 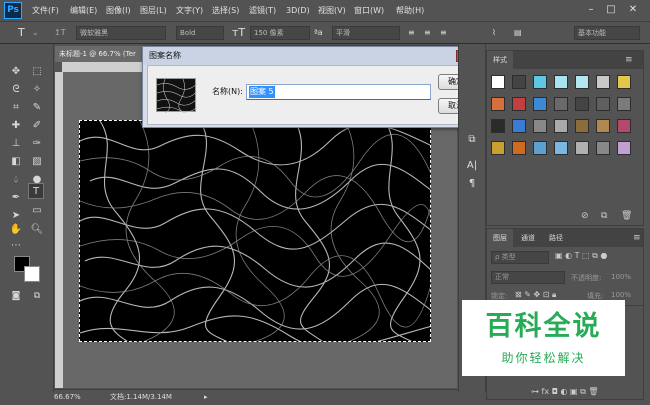 What do you see at coordinates (83, 11) in the screenshot?
I see `menu-edit: 编辑(E)` at bounding box center [83, 11].